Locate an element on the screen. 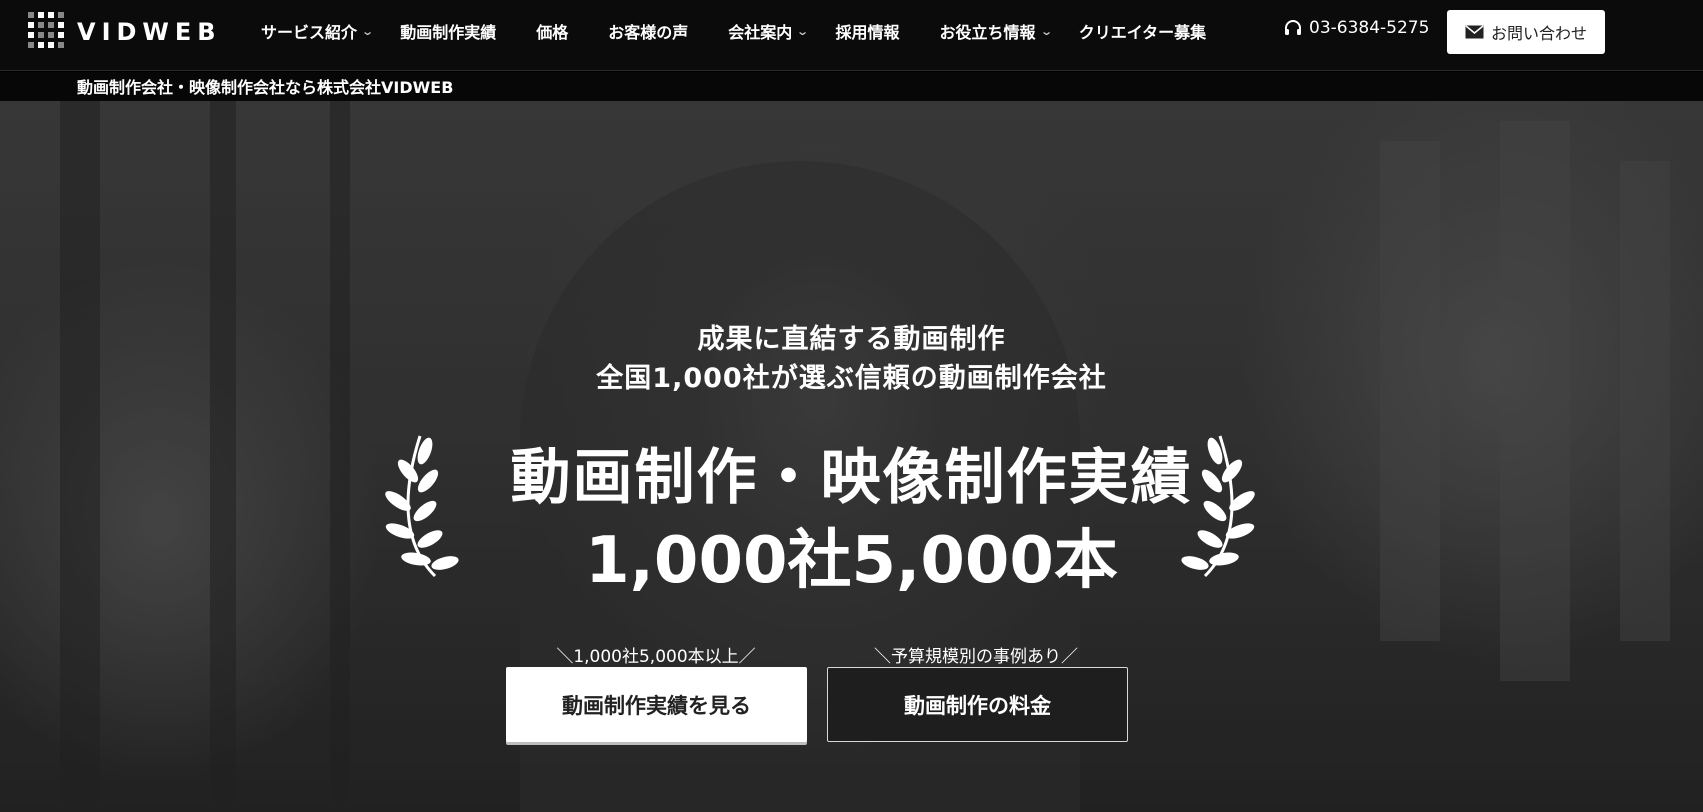  pricing-button: 動画制作の料金 is located at coordinates (977, 704).